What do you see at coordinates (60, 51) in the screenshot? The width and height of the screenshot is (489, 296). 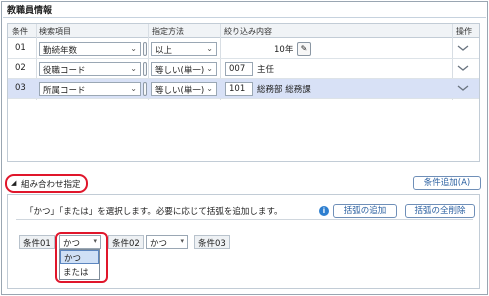 I see `field-value: 勤続年数` at bounding box center [60, 51].